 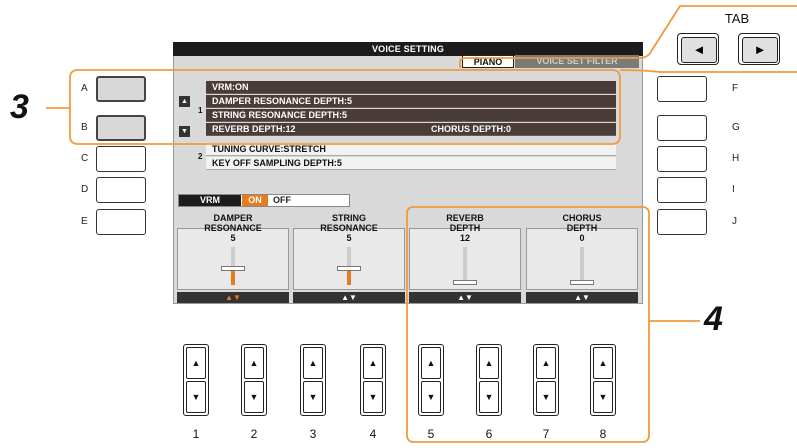 I want to click on slider-button-number: 2, so click(x=254, y=434).